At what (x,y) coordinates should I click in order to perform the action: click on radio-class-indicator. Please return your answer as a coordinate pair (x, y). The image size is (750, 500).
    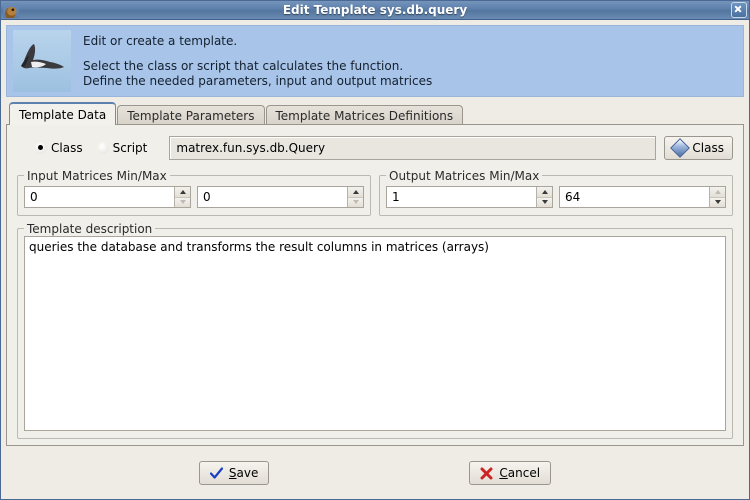
    Looking at the image, I should click on (41, 148).